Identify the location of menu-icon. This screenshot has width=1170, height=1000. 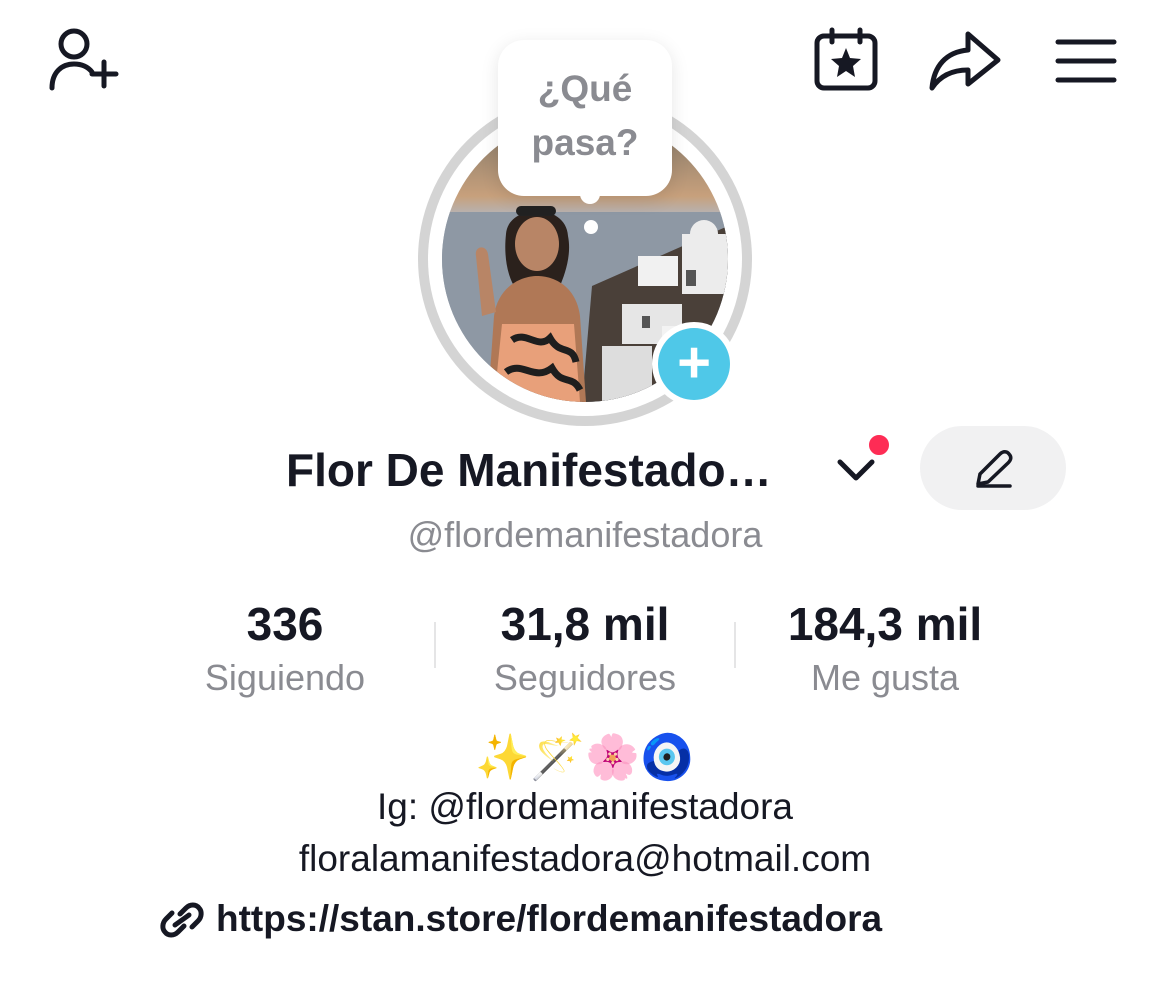
(1086, 61).